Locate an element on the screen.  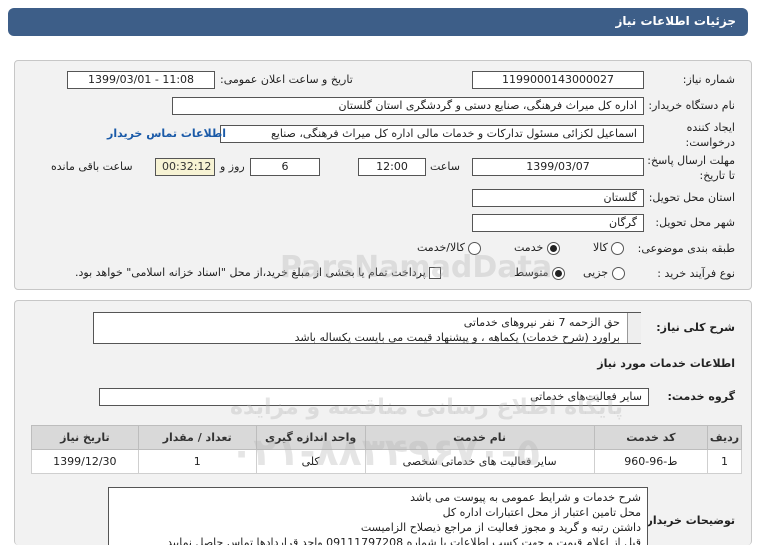
services-section-title: اطلاعات خدمات مورد نیاز is located at coordinates (666, 363).